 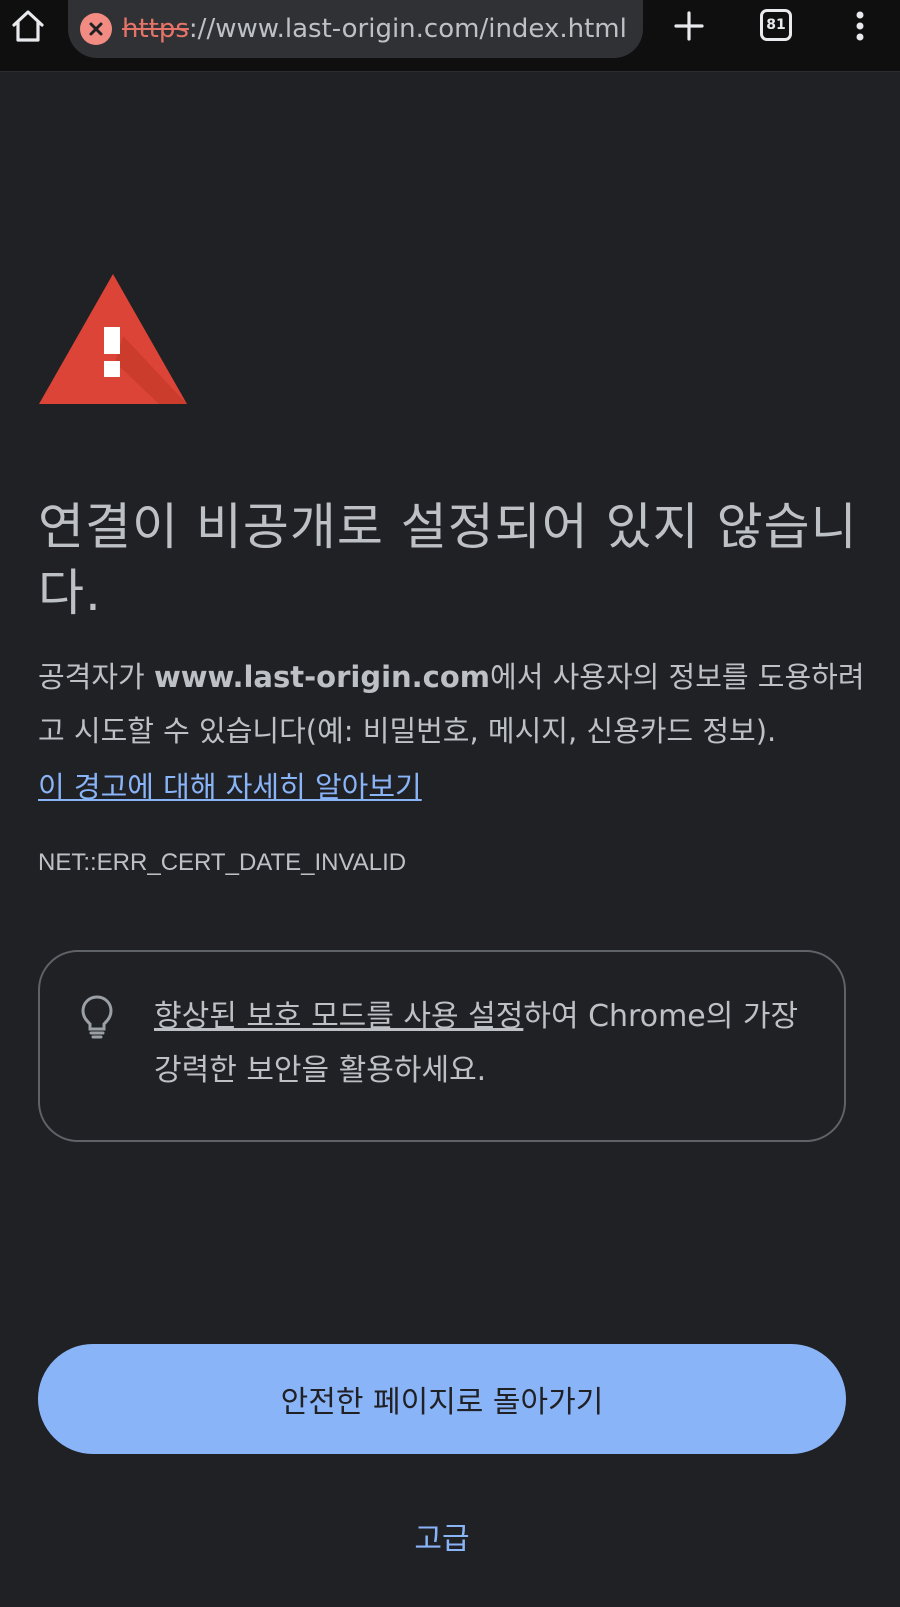 I want to click on address-bar: https://www.last-origin.com/index.html, so click(x=355, y=29).